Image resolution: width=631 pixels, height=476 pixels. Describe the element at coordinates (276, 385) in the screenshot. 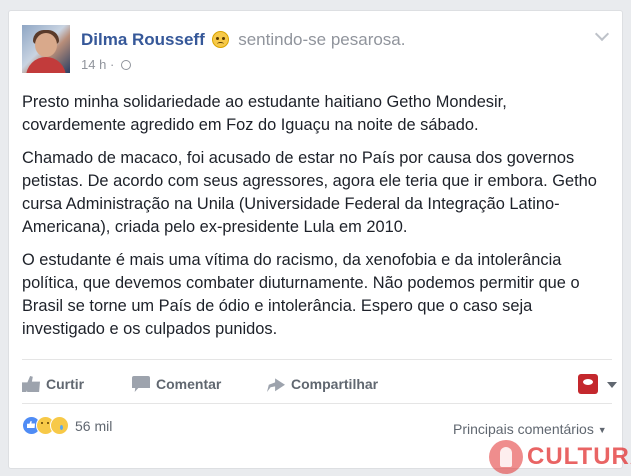

I see `share-arrow-icon` at that location.